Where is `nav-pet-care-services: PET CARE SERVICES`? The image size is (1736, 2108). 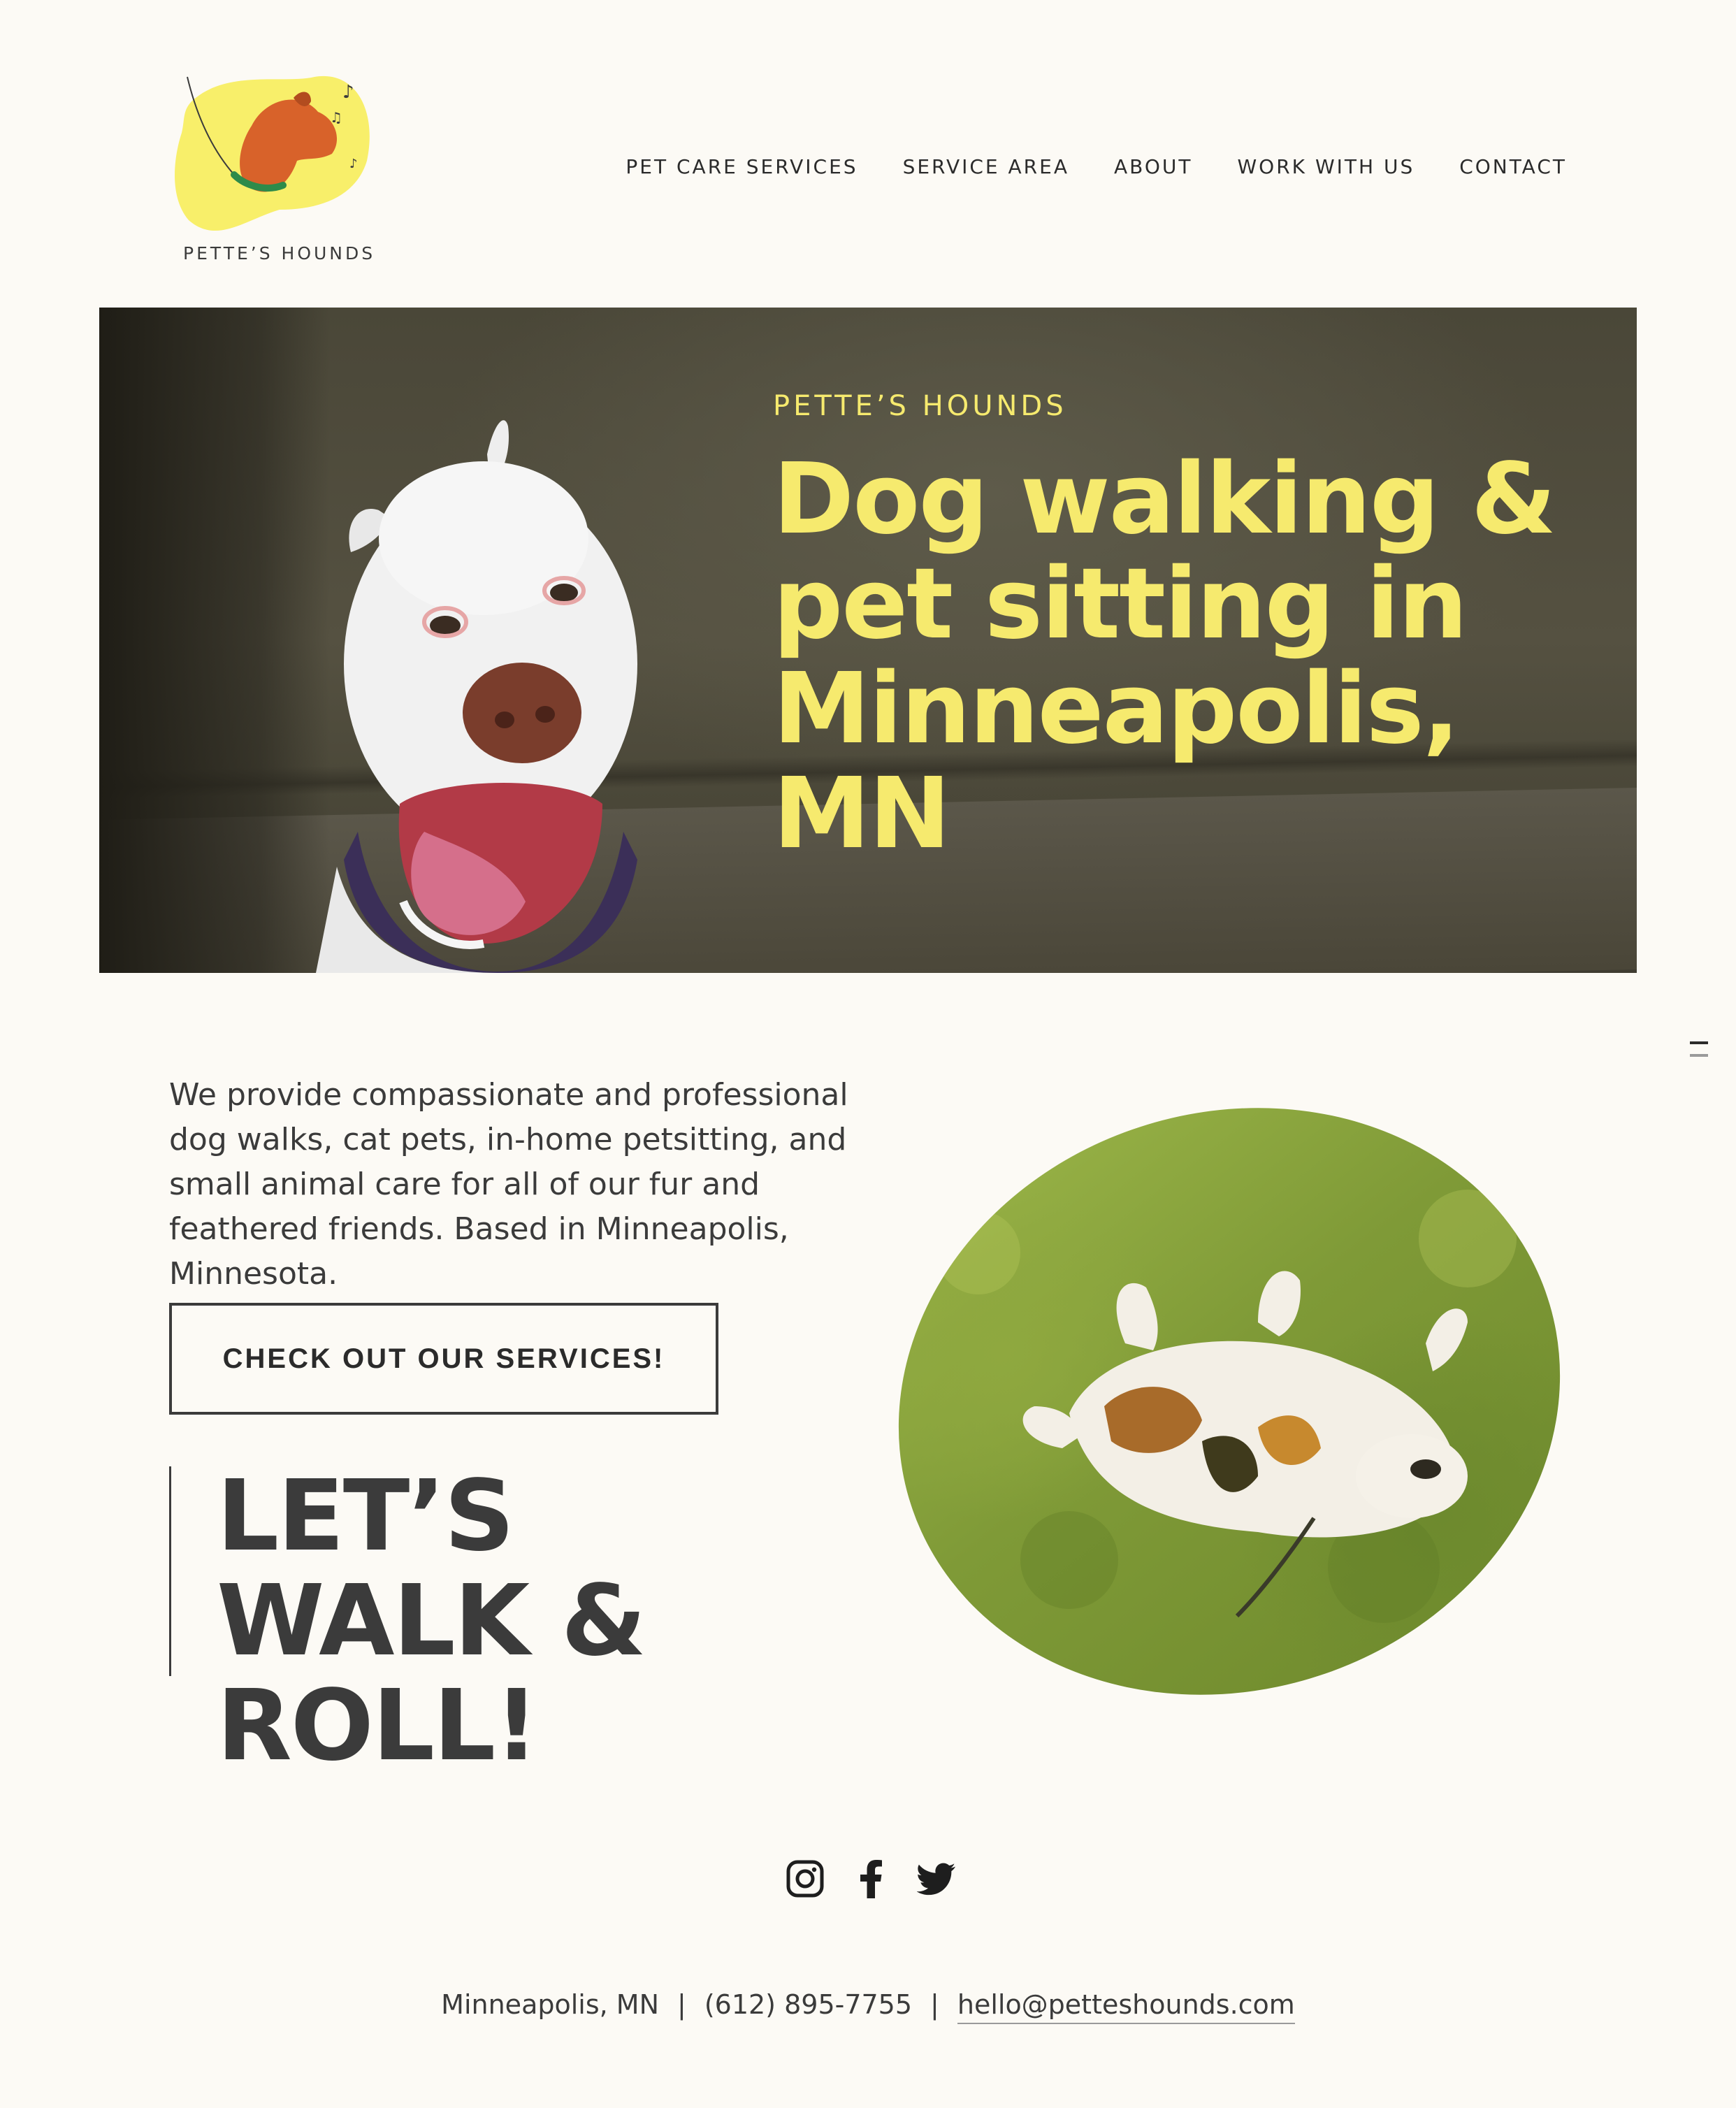
nav-pet-care-services: PET CARE SERVICES is located at coordinates (741, 166).